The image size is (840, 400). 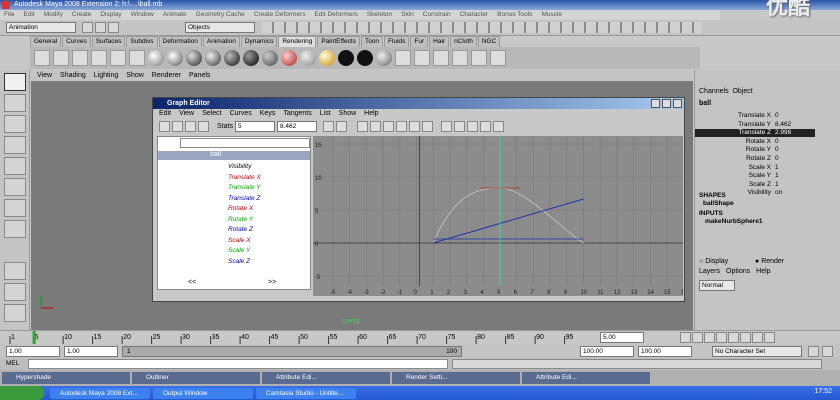 I want to click on taskbar-item: Output Window, so click(x=203, y=393).